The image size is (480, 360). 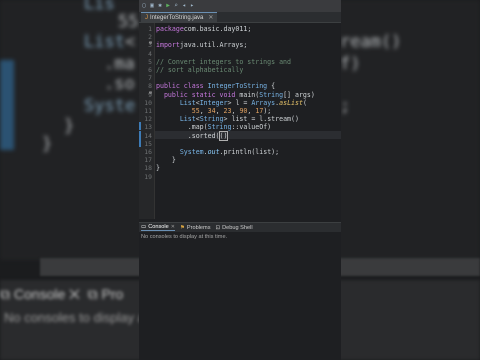 I want to click on line-number: 5, so click(x=150, y=61).